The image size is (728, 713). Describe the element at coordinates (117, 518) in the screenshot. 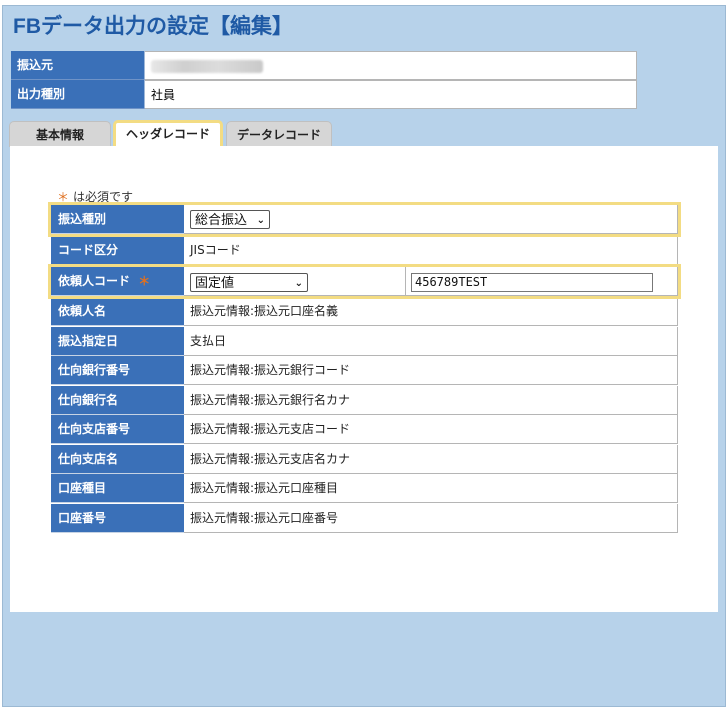

I see `row-label: 口座番号` at that location.